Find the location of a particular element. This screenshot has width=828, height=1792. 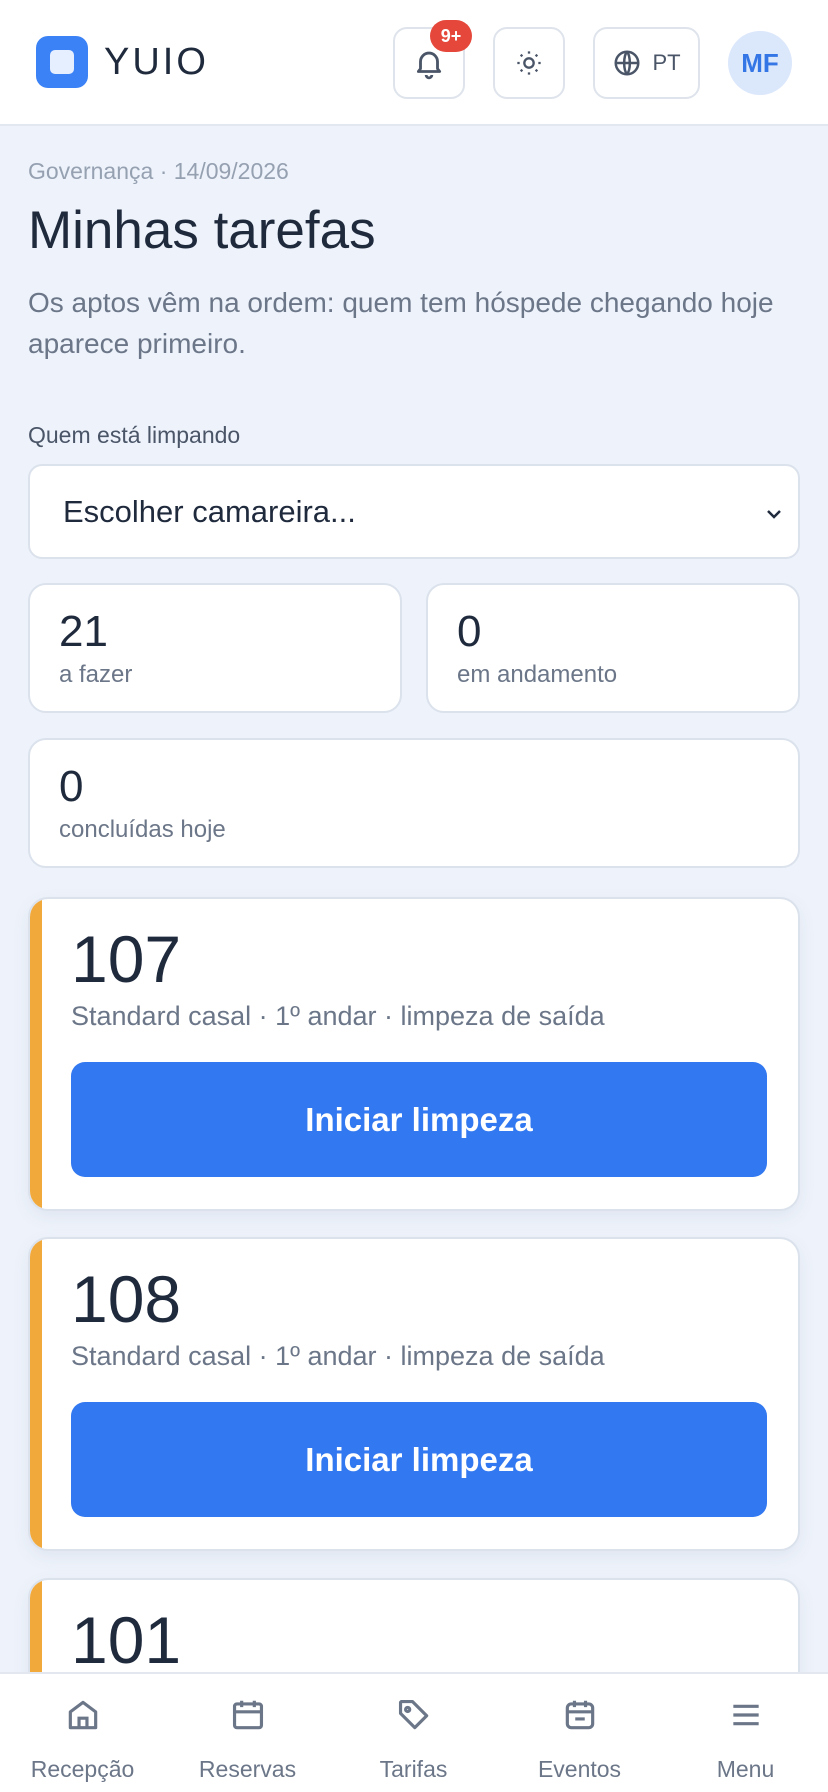

calendar-icon is located at coordinates (248, 1715).